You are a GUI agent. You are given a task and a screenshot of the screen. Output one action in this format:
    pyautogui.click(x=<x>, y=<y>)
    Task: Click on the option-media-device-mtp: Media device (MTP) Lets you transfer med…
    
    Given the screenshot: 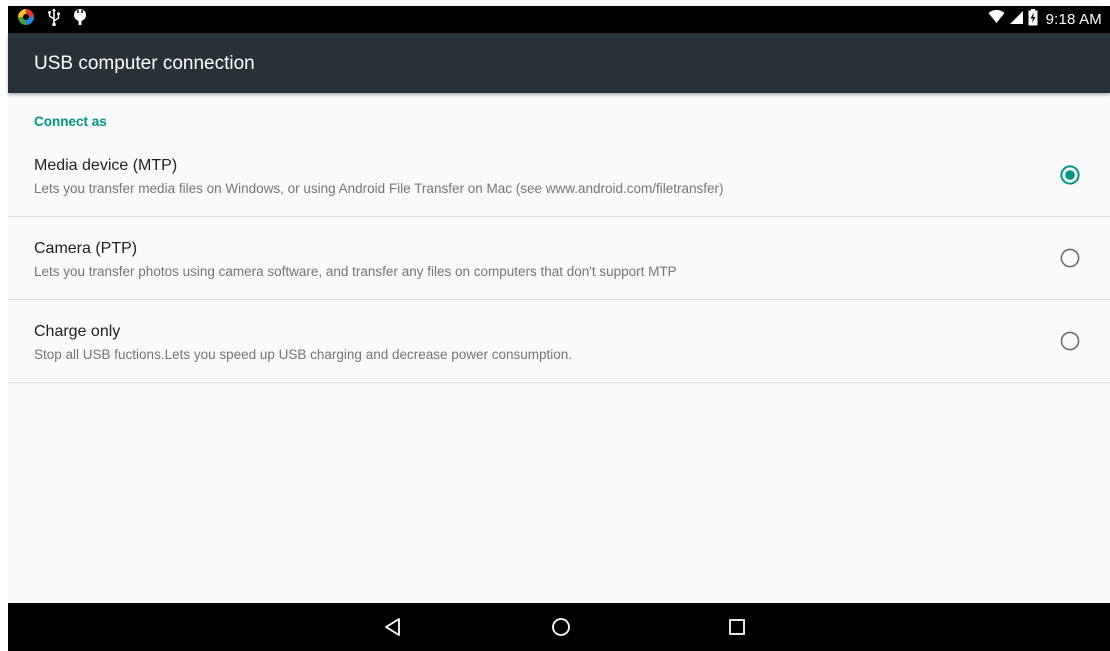 What is the action you would take?
    pyautogui.click(x=559, y=175)
    